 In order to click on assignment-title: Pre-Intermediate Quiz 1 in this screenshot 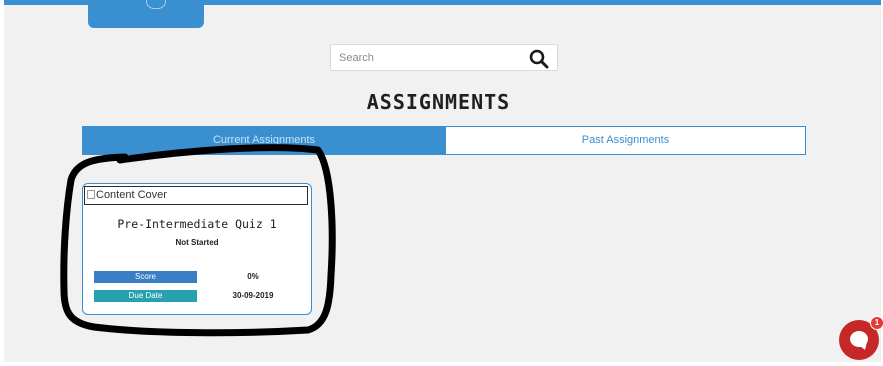, I will do `click(197, 224)`.